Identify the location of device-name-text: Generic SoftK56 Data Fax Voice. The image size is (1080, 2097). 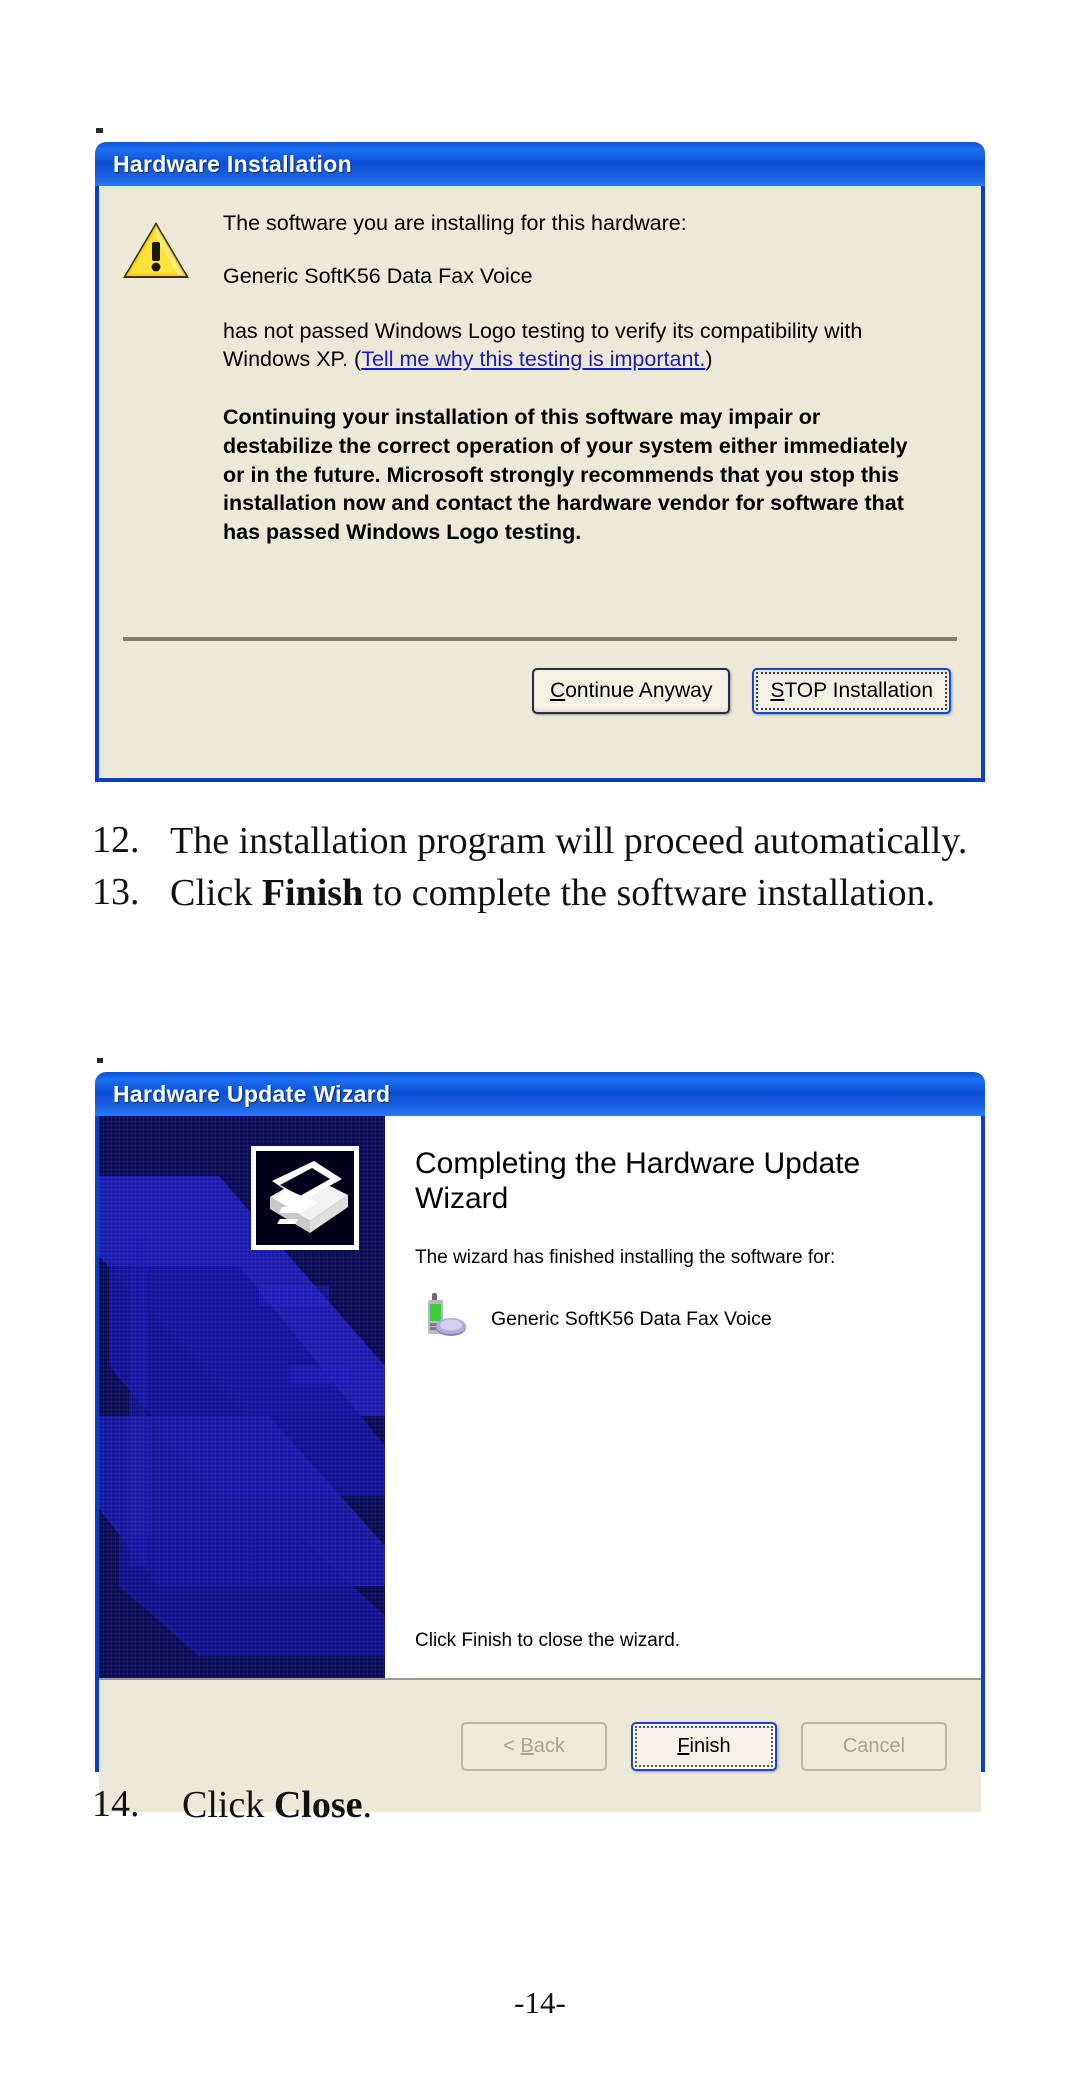
(378, 275).